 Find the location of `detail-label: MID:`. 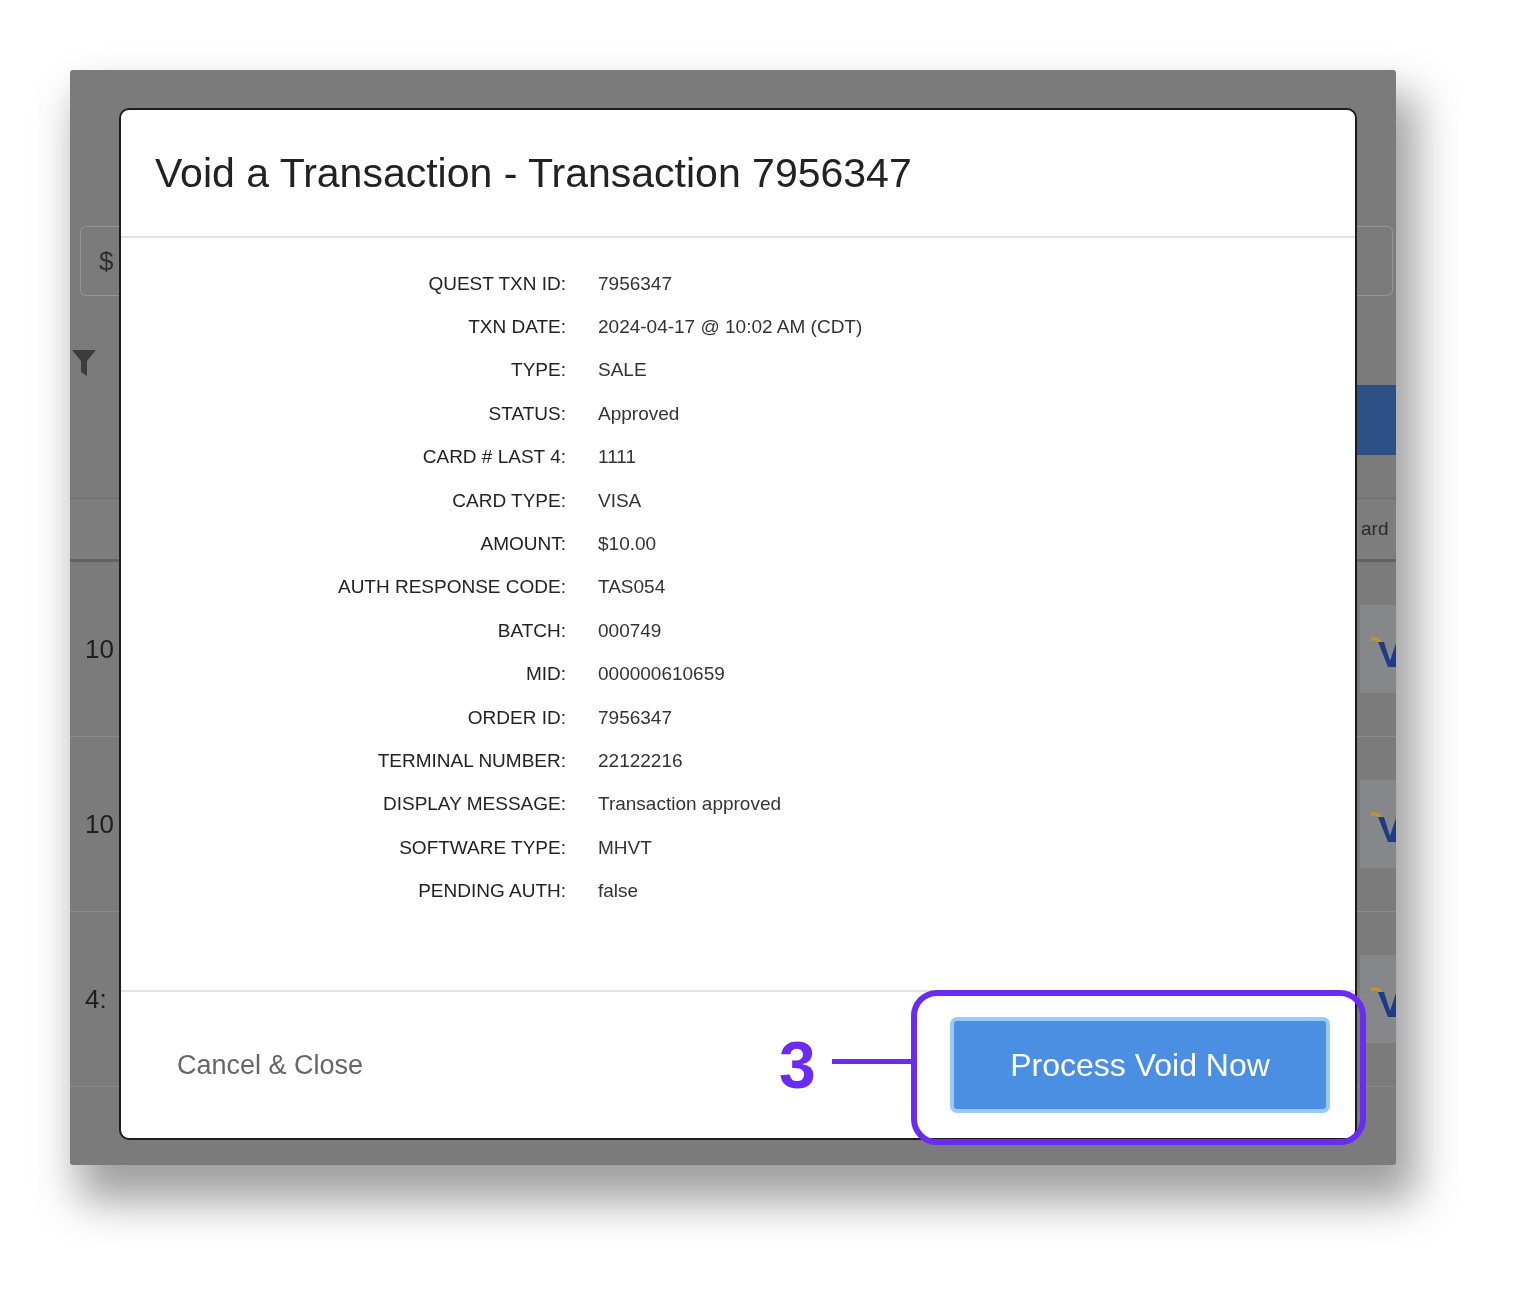

detail-label: MID: is located at coordinates (545, 674).